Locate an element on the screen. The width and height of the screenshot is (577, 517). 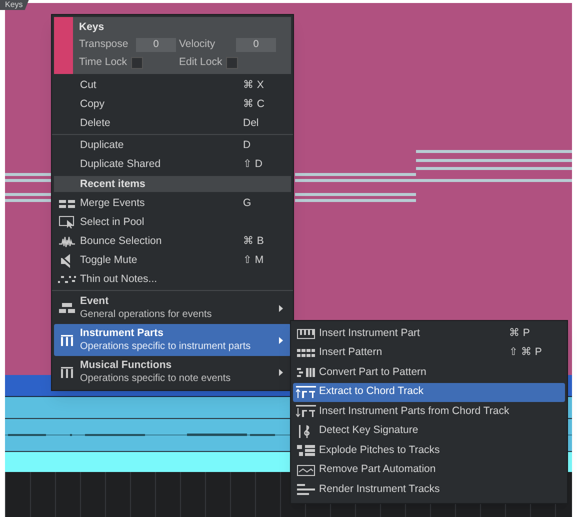
chord-extract-icon is located at coordinates (306, 392).